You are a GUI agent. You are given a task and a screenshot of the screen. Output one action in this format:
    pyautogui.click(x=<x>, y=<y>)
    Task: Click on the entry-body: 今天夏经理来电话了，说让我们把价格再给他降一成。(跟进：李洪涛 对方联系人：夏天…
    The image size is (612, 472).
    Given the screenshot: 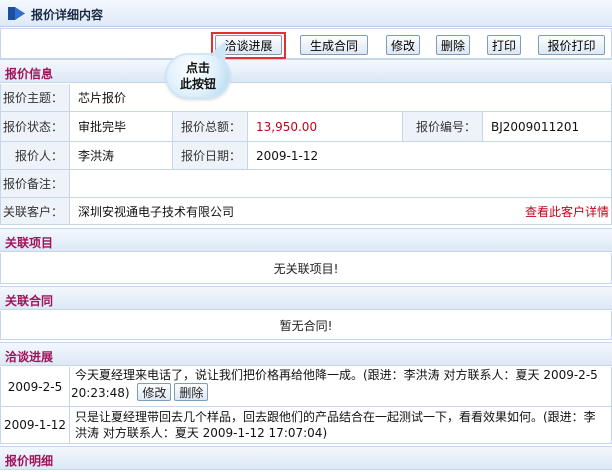 What is the action you would take?
    pyautogui.click(x=341, y=384)
    